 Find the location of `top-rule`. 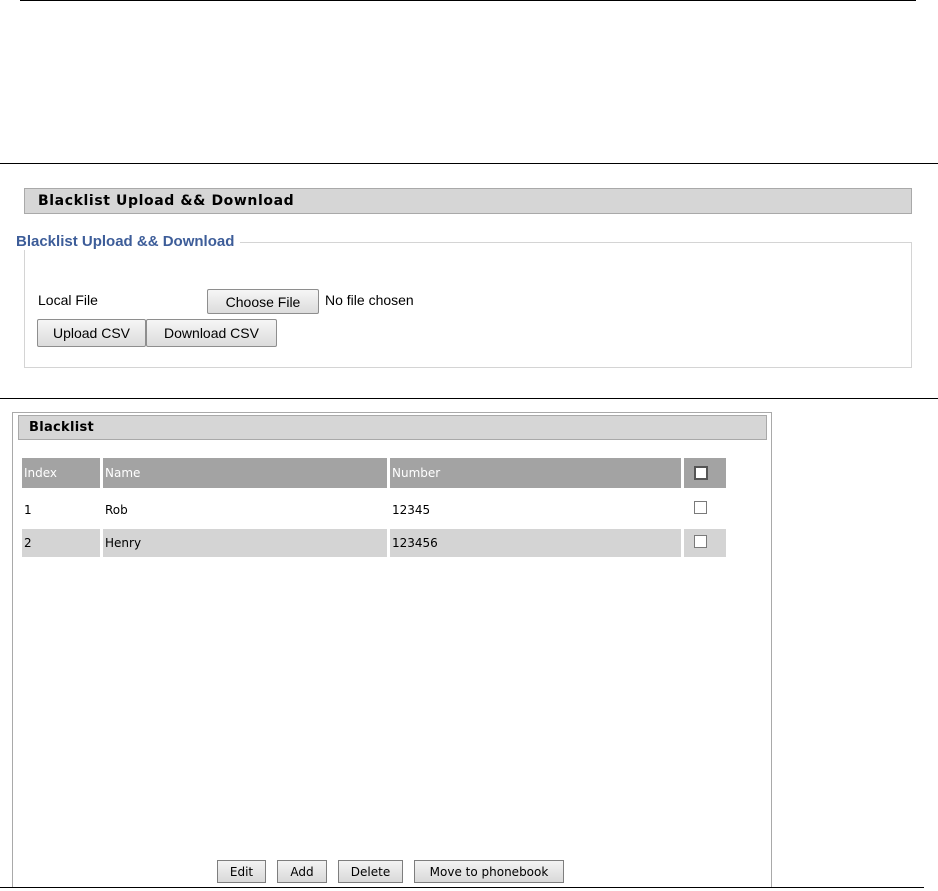

top-rule is located at coordinates (468, 0).